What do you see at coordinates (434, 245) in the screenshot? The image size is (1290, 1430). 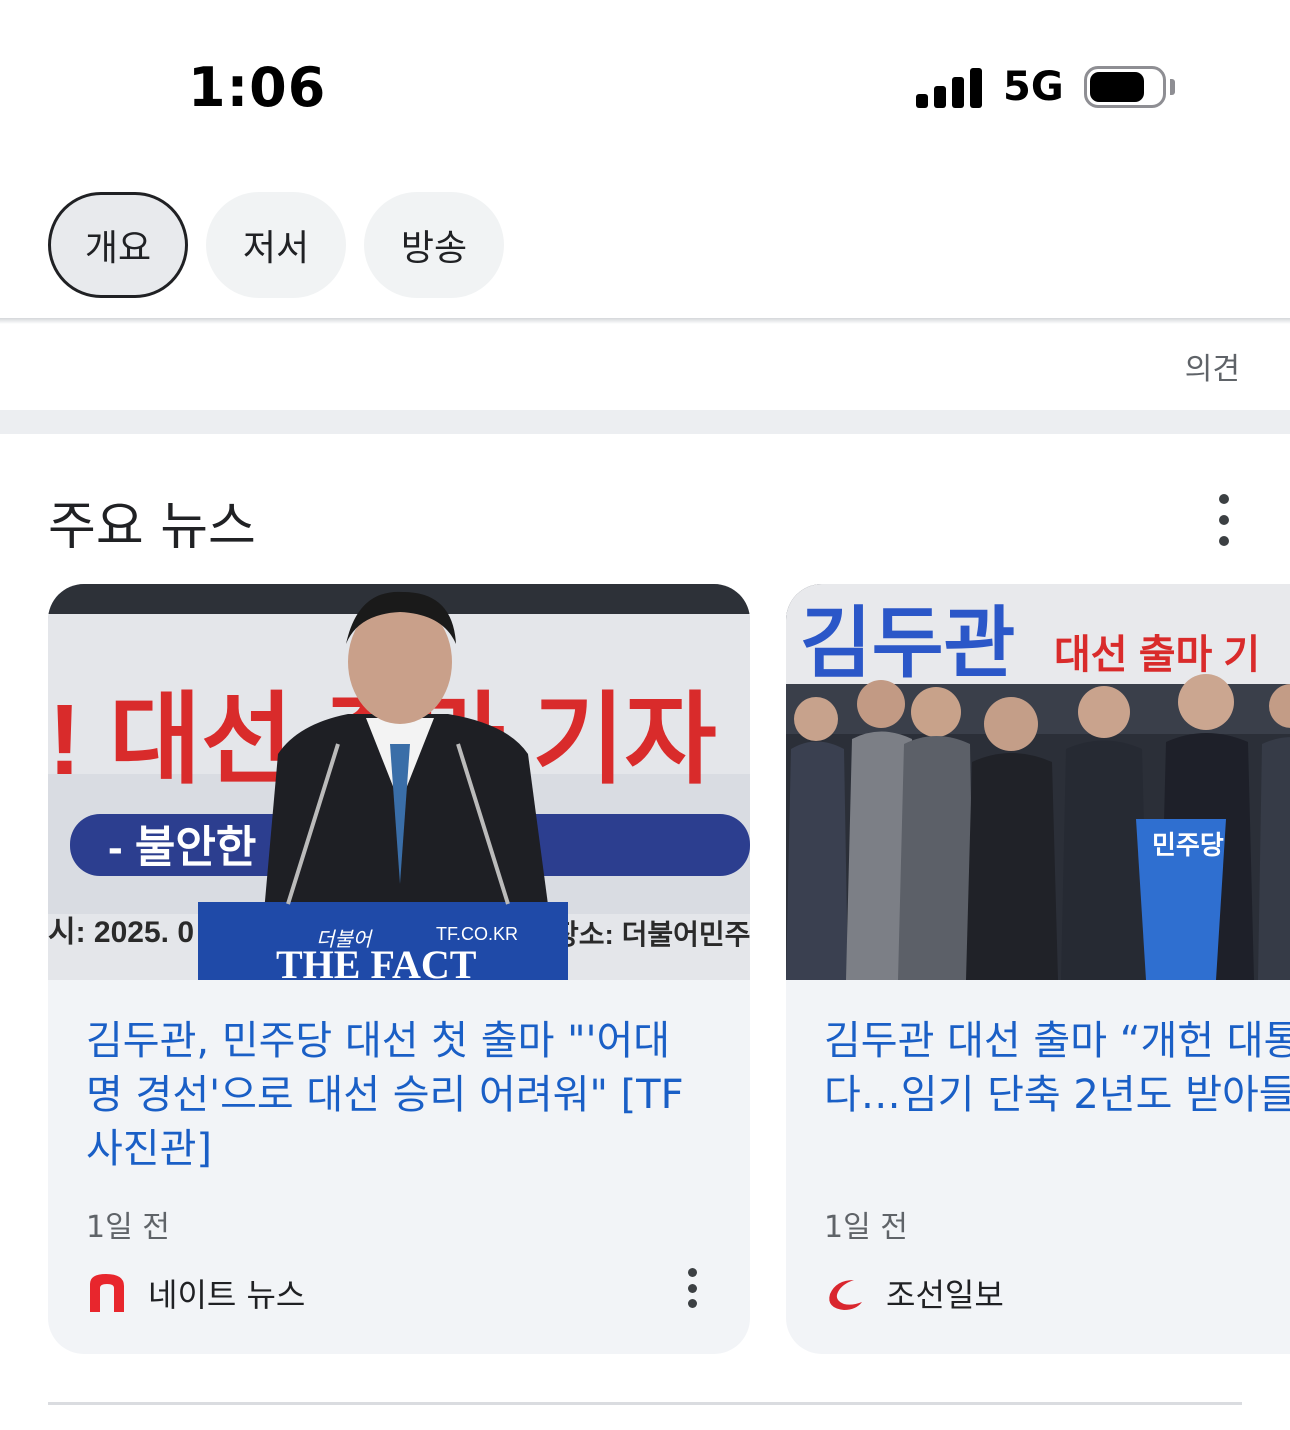 I see `chip-broadcast: 방송` at bounding box center [434, 245].